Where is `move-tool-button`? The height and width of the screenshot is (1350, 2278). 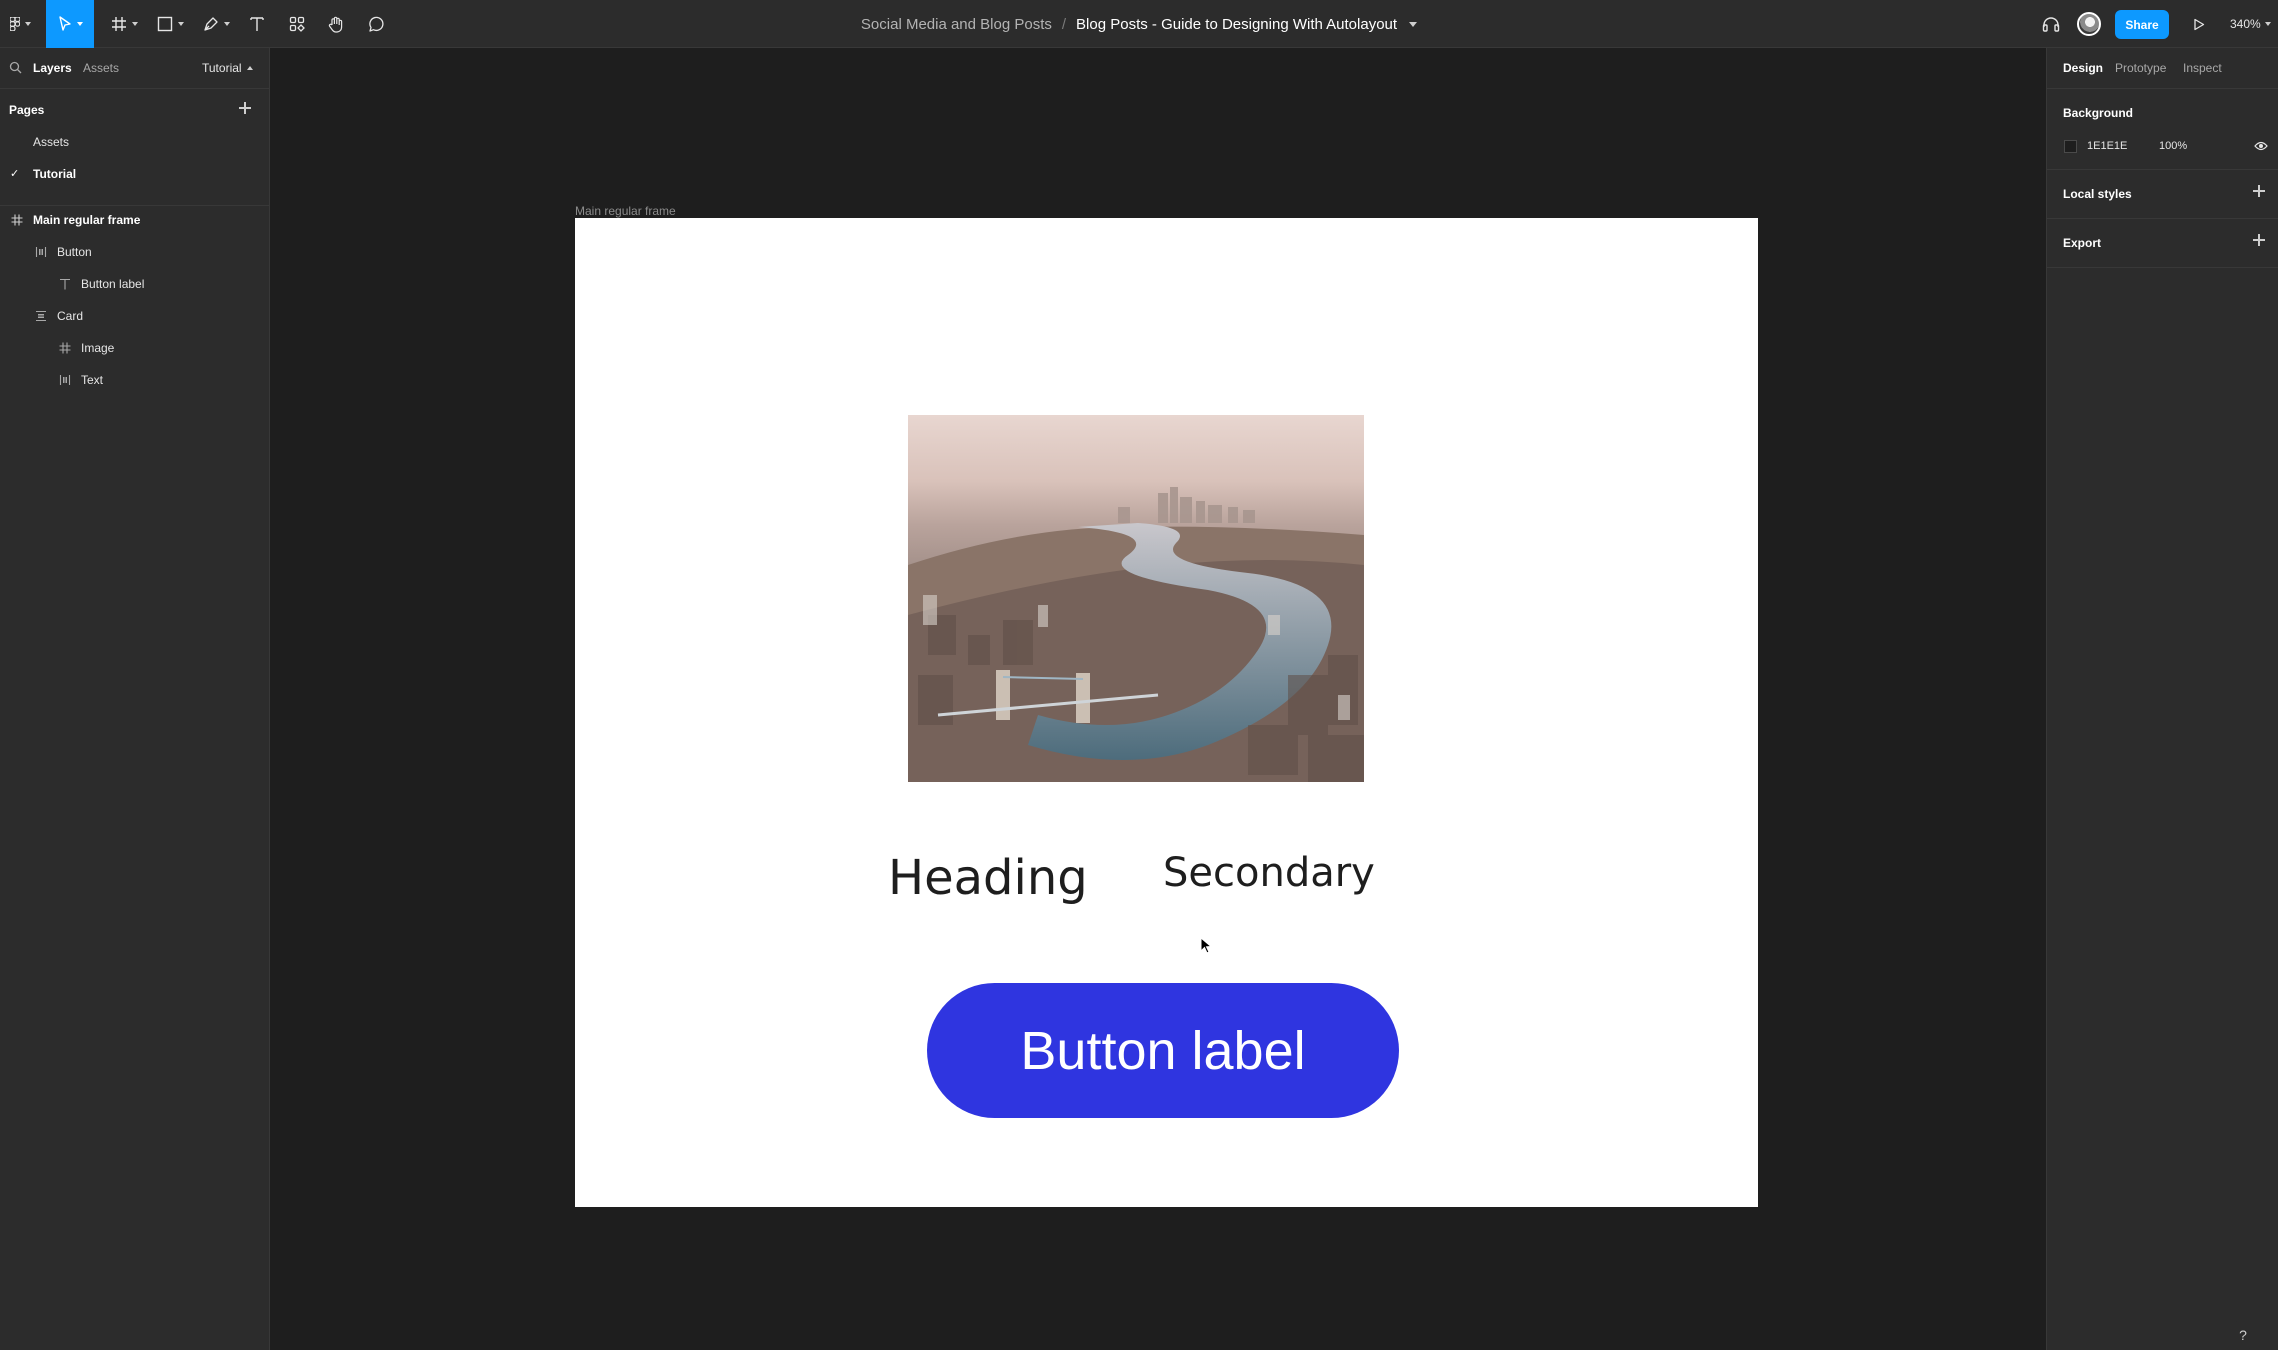
move-tool-button is located at coordinates (70, 24).